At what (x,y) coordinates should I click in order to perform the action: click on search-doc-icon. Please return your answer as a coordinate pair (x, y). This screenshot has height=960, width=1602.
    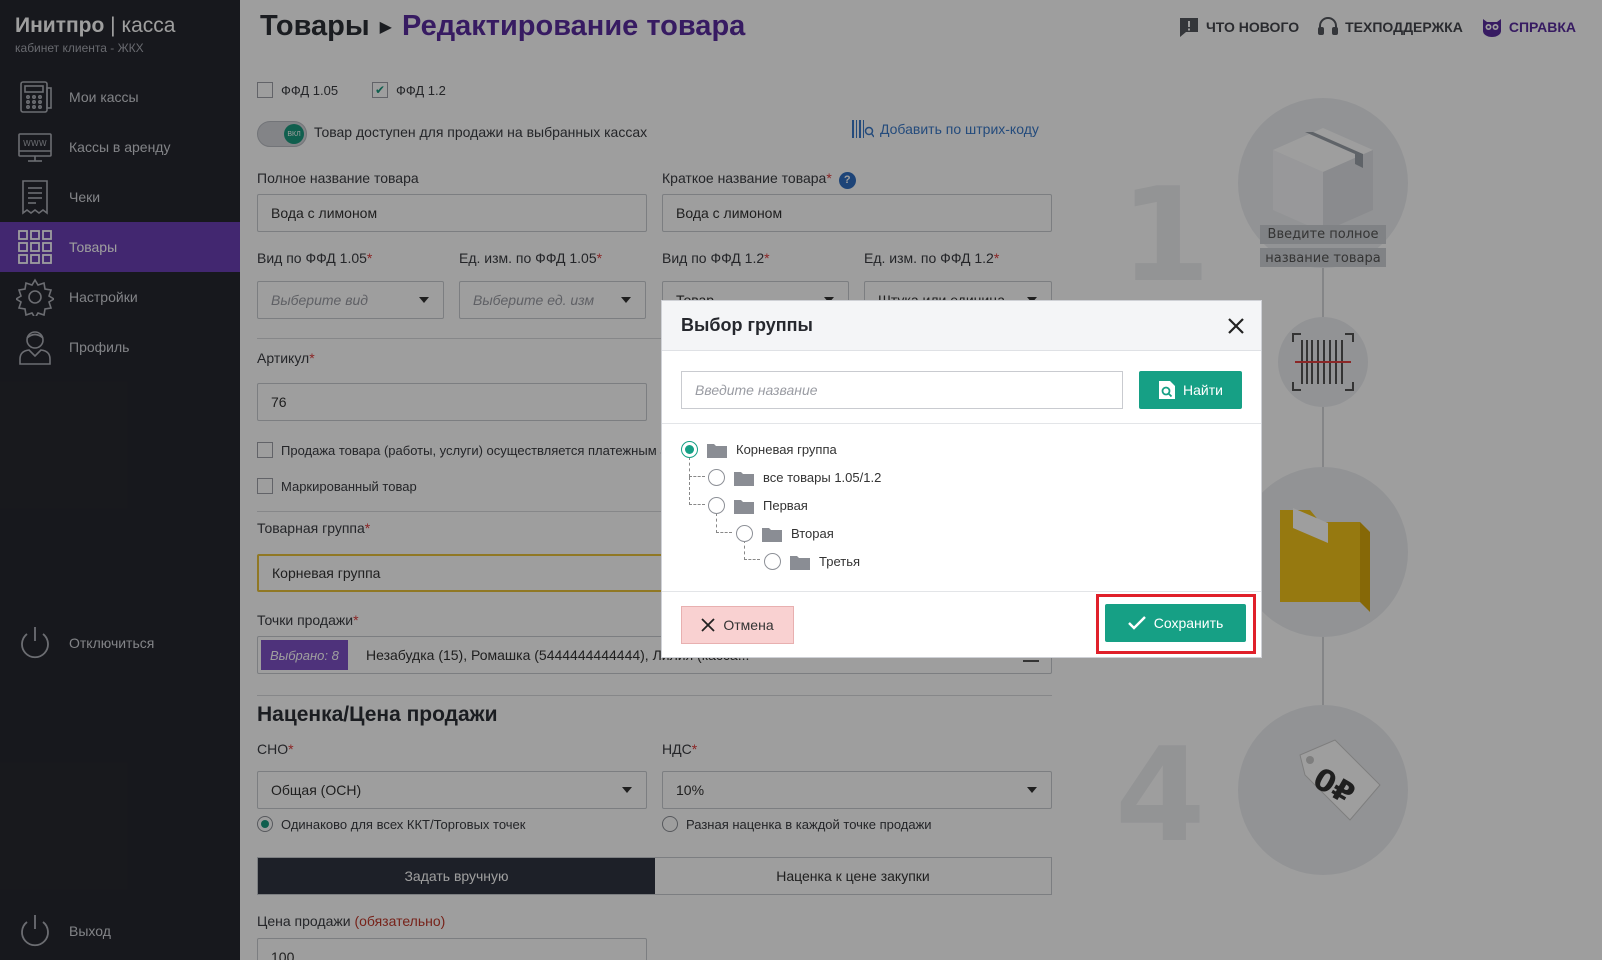
    Looking at the image, I should click on (1167, 390).